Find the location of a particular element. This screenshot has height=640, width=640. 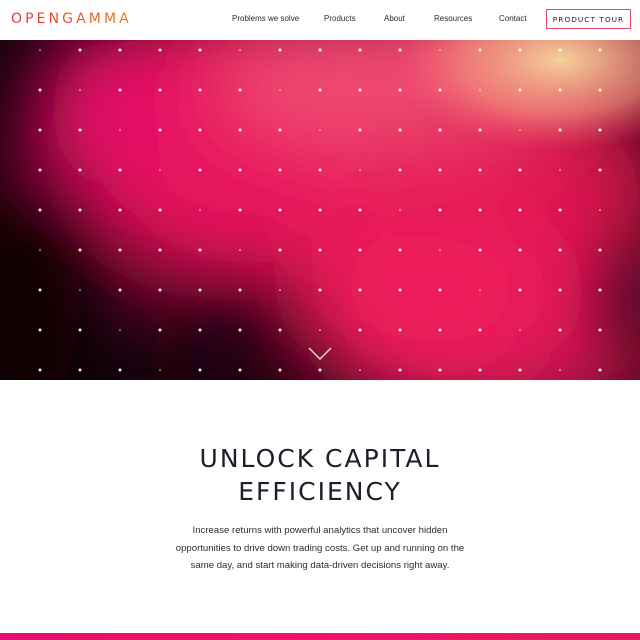

opengamma-logo: OPENGAMMA is located at coordinates (71, 19).